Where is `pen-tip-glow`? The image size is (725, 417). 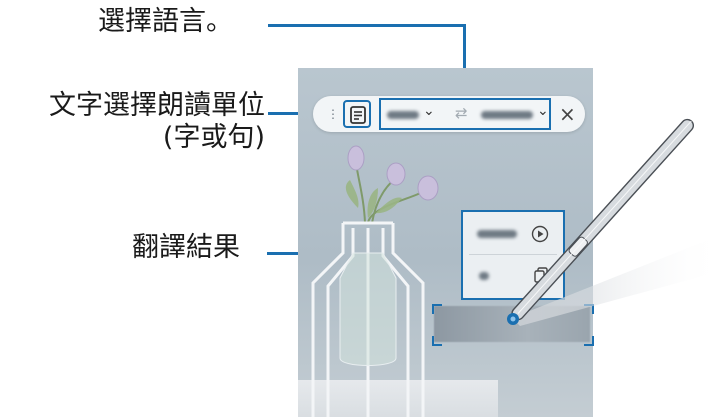
pen-tip-glow is located at coordinates (513, 319).